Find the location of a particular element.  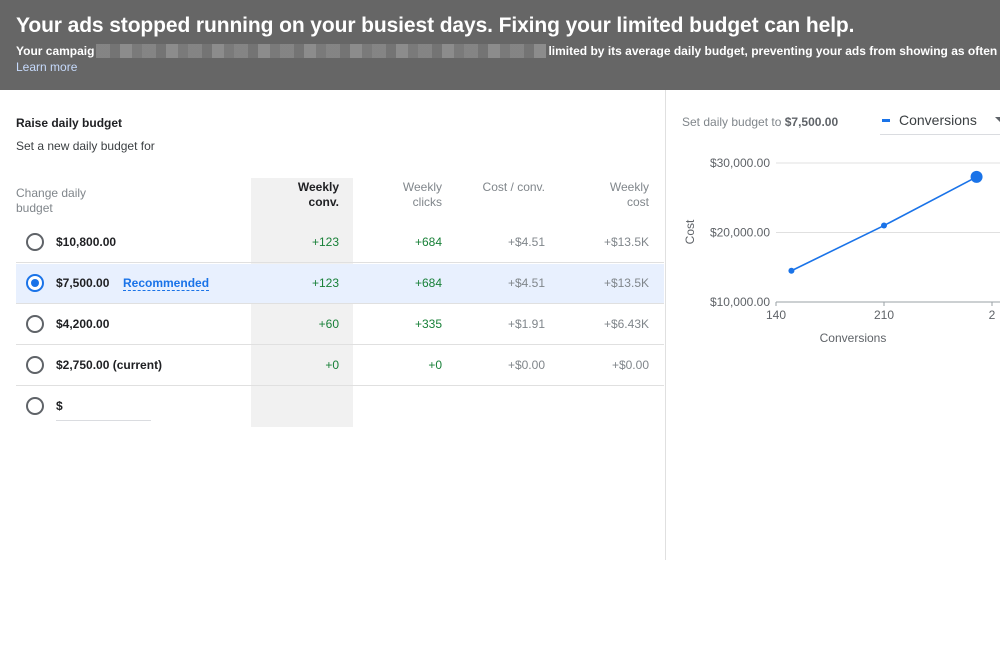

header-change-budget-line1: Change daily is located at coordinates (51, 193).